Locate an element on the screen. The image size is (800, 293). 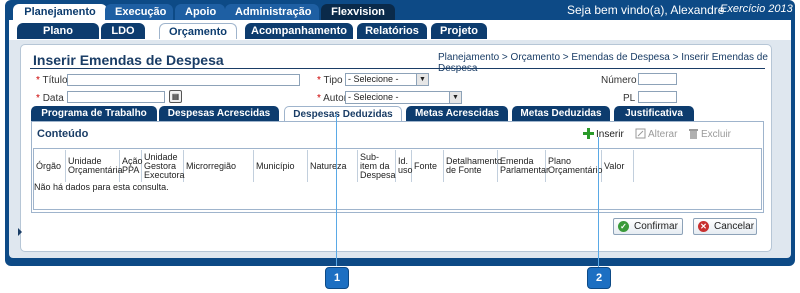
titulo-field is located at coordinates (183, 80).